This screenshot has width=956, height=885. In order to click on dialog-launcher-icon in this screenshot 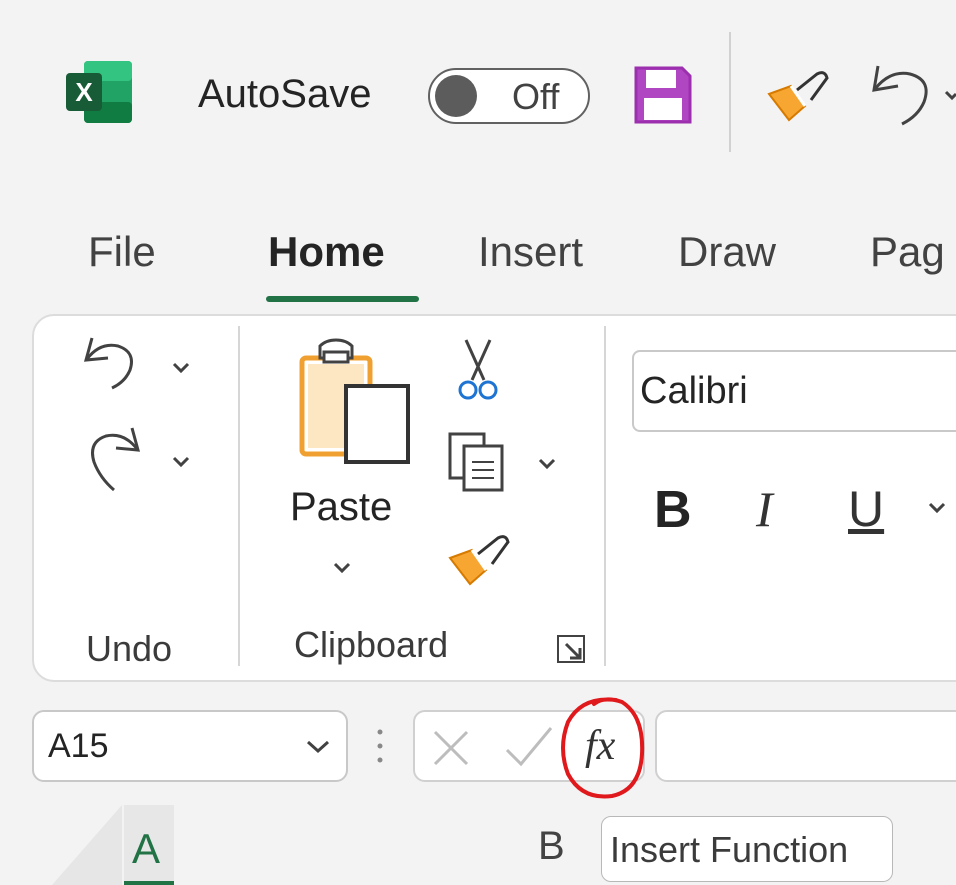, I will do `click(571, 649)`.